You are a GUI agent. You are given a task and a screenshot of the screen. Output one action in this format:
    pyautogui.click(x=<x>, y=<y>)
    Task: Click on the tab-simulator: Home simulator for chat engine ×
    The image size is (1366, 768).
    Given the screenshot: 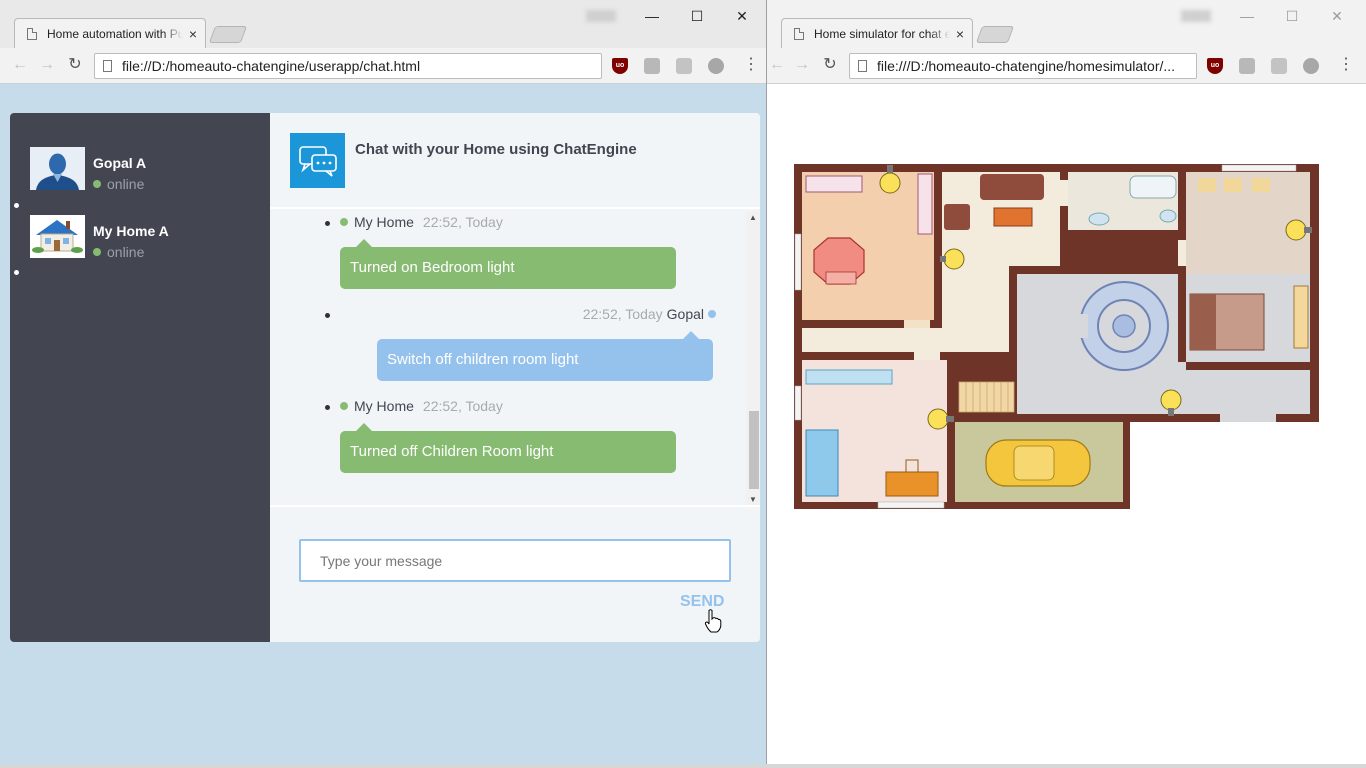 What is the action you would take?
    pyautogui.click(x=877, y=33)
    